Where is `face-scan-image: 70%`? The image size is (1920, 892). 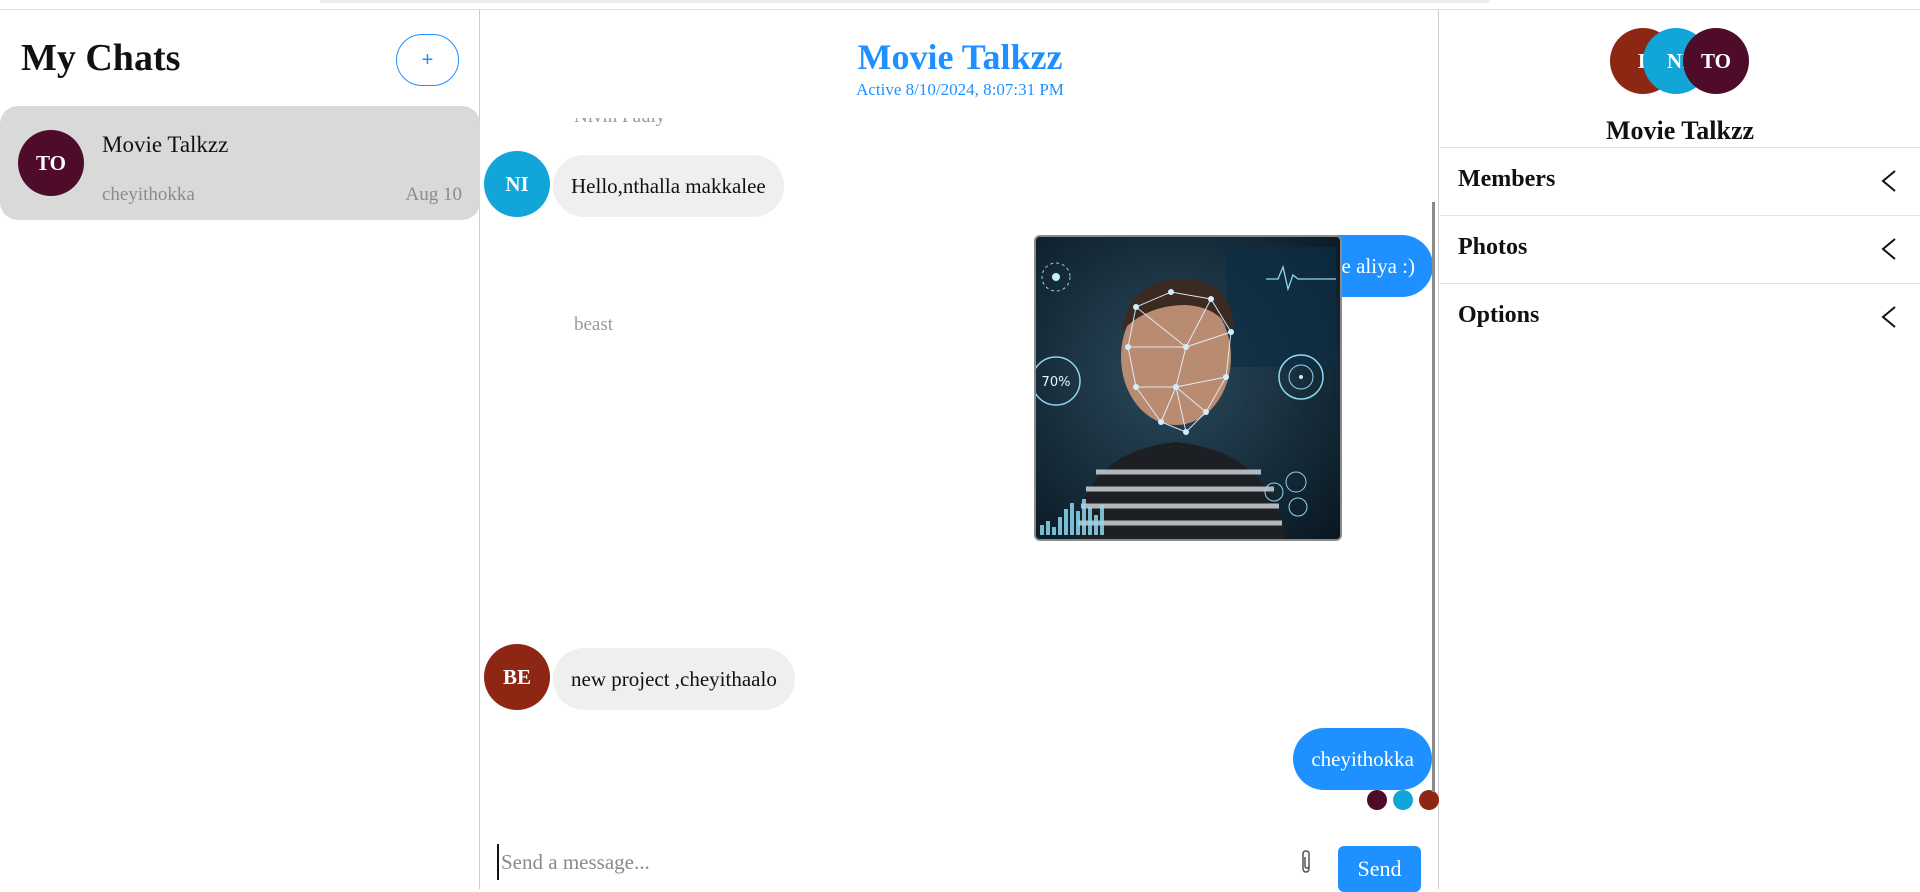 face-scan-image: 70% is located at coordinates (1188, 388).